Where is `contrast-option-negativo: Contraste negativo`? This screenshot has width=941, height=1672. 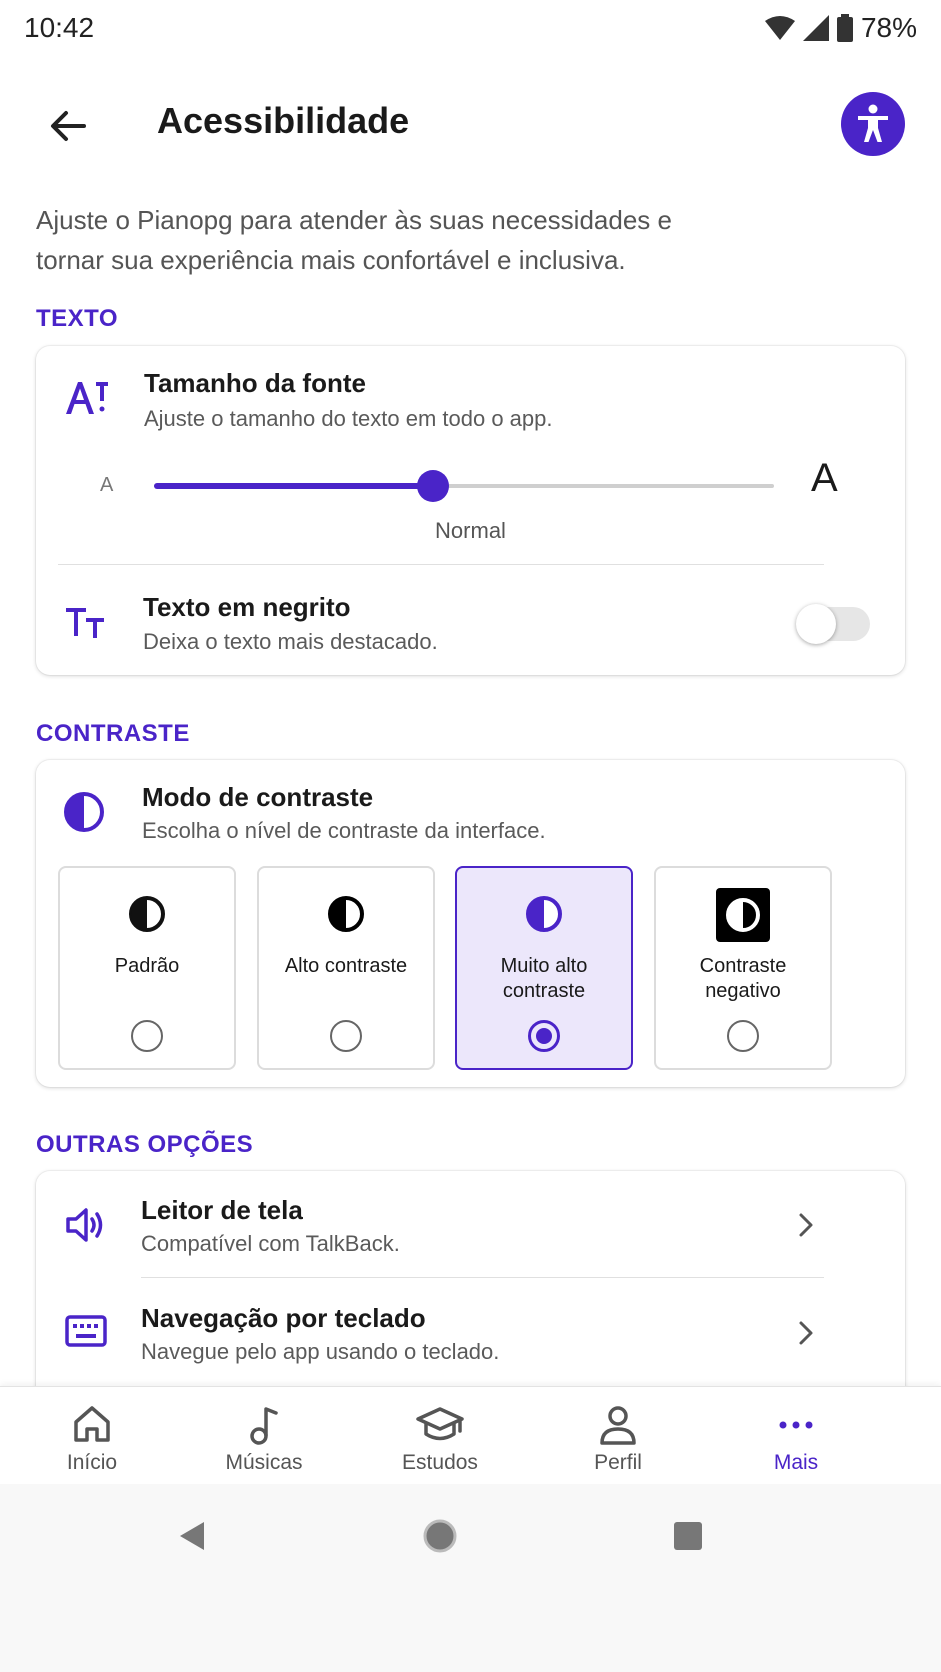
contrast-option-negativo: Contraste negativo is located at coordinates (743, 968).